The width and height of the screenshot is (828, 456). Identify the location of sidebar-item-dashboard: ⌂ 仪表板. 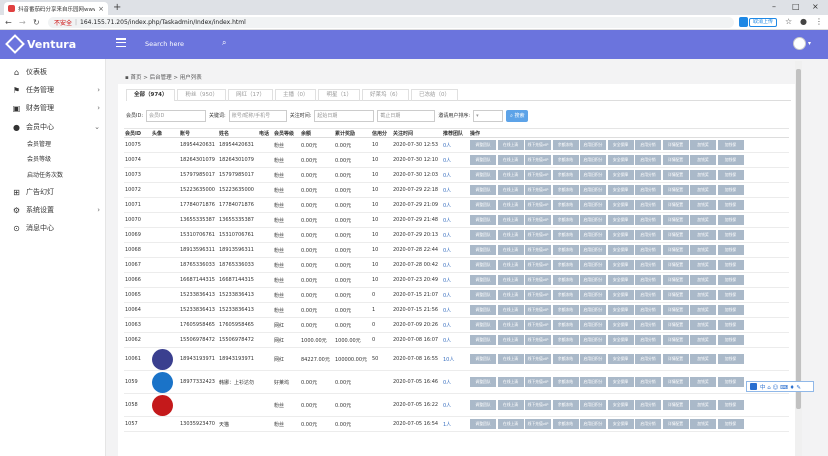
(56, 72).